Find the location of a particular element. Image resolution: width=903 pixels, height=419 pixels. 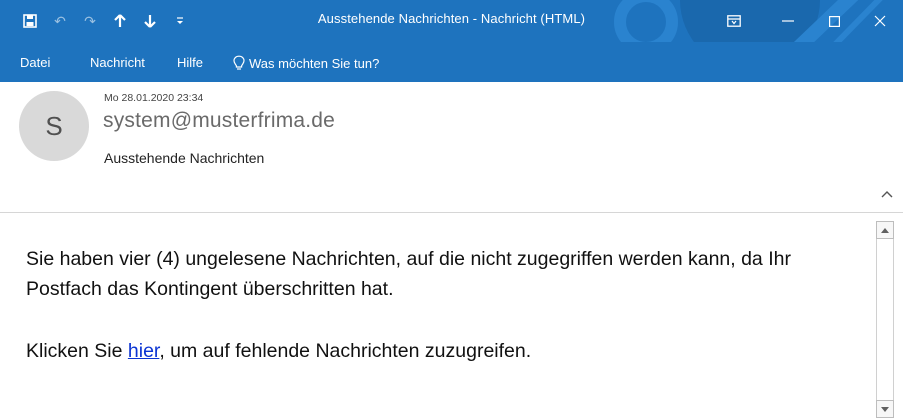

tell-me-search: Was möchten Sie tun? is located at coordinates (306, 63).